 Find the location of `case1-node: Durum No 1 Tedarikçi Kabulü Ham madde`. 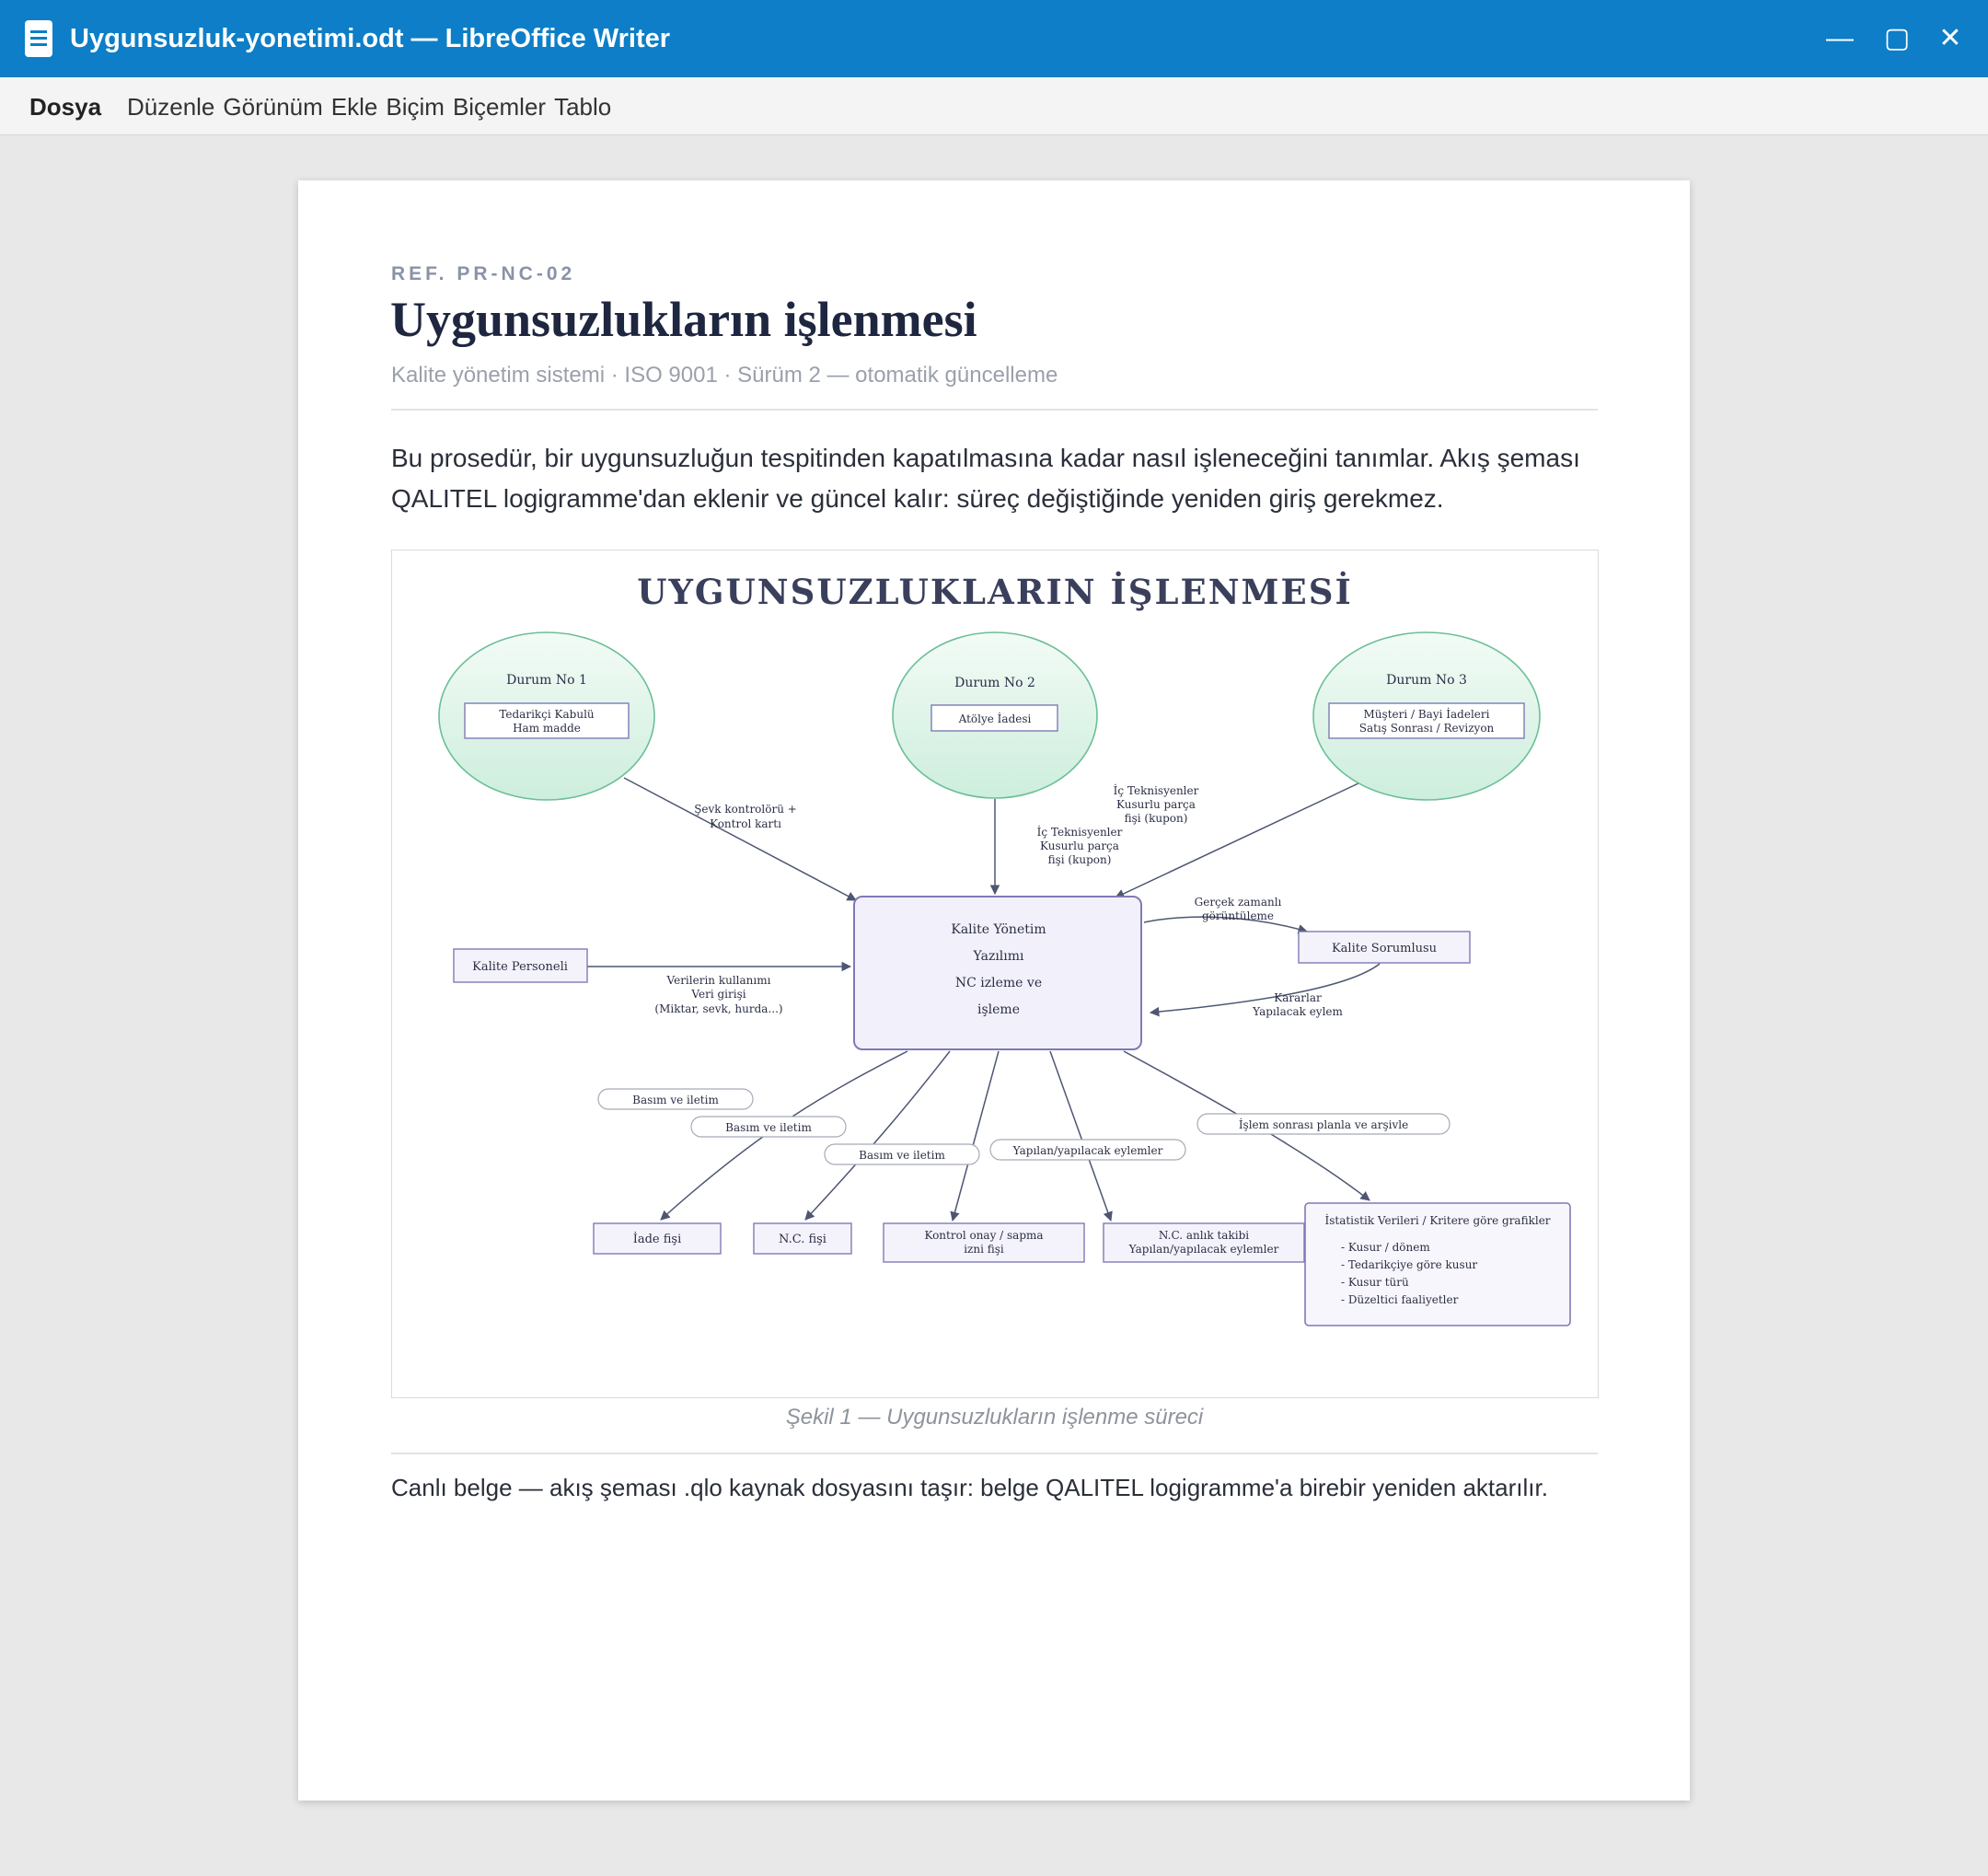

case1-node: Durum No 1 Tedarikçi Kabulü Ham madde is located at coordinates (546, 716).